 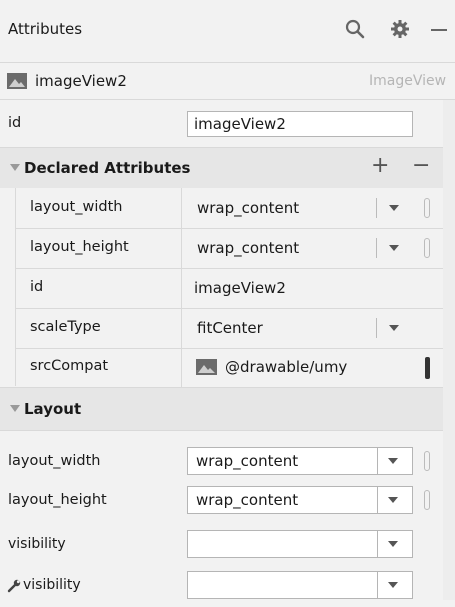 What do you see at coordinates (300, 500) in the screenshot?
I see `layout-height-dropdown: wrap_content` at bounding box center [300, 500].